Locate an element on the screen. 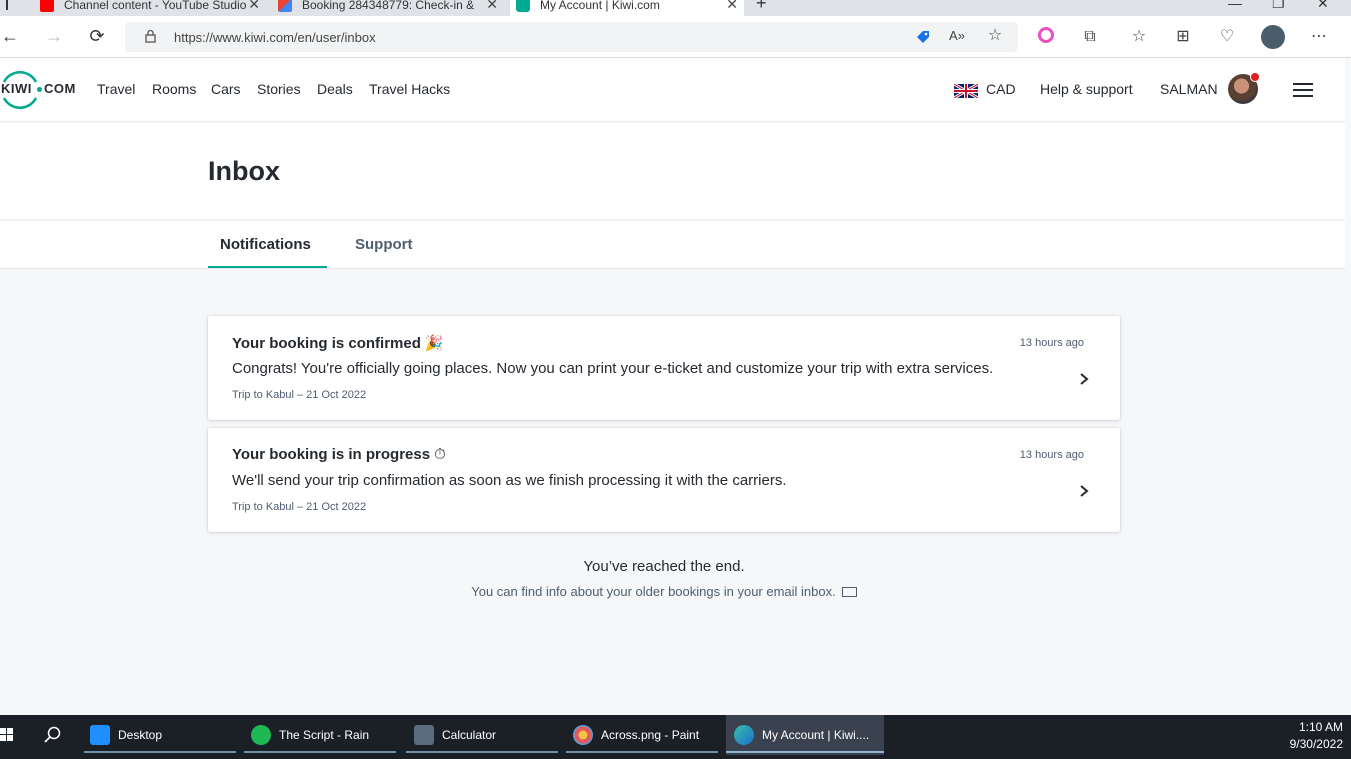 Image resolution: width=1351 pixels, height=759 pixels. nav-travel: Travel is located at coordinates (116, 89).